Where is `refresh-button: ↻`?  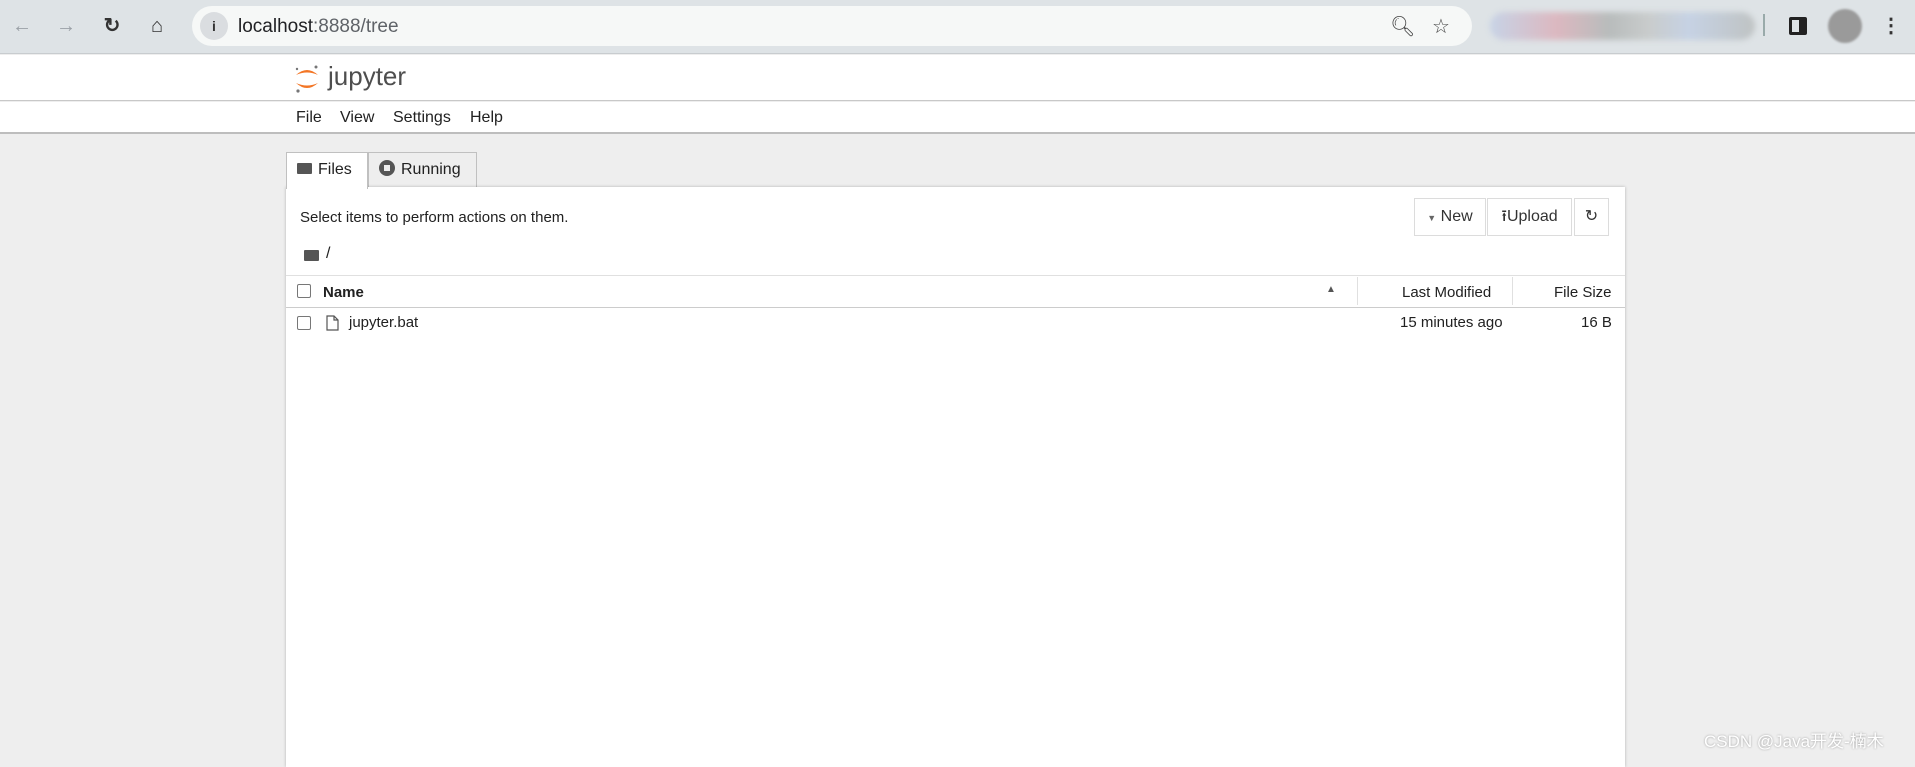
refresh-button: ↻ is located at coordinates (1591, 217).